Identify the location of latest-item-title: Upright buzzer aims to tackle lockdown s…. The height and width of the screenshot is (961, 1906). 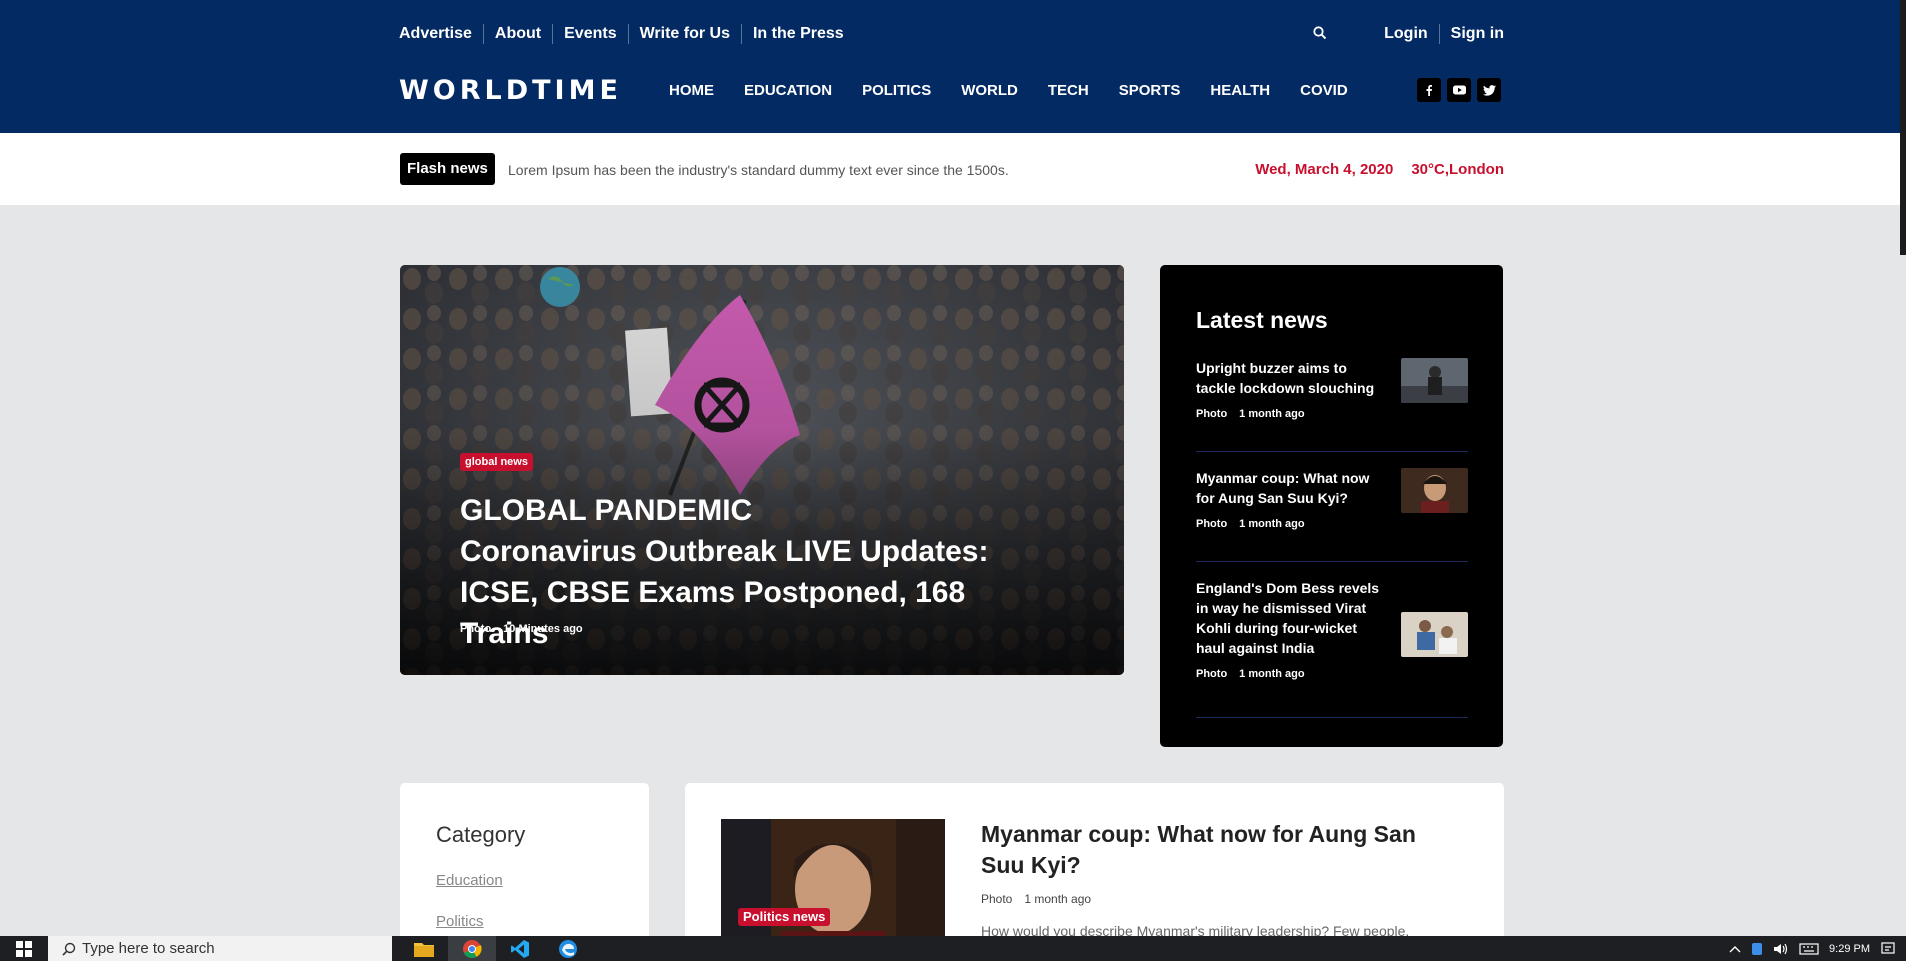
(1288, 378).